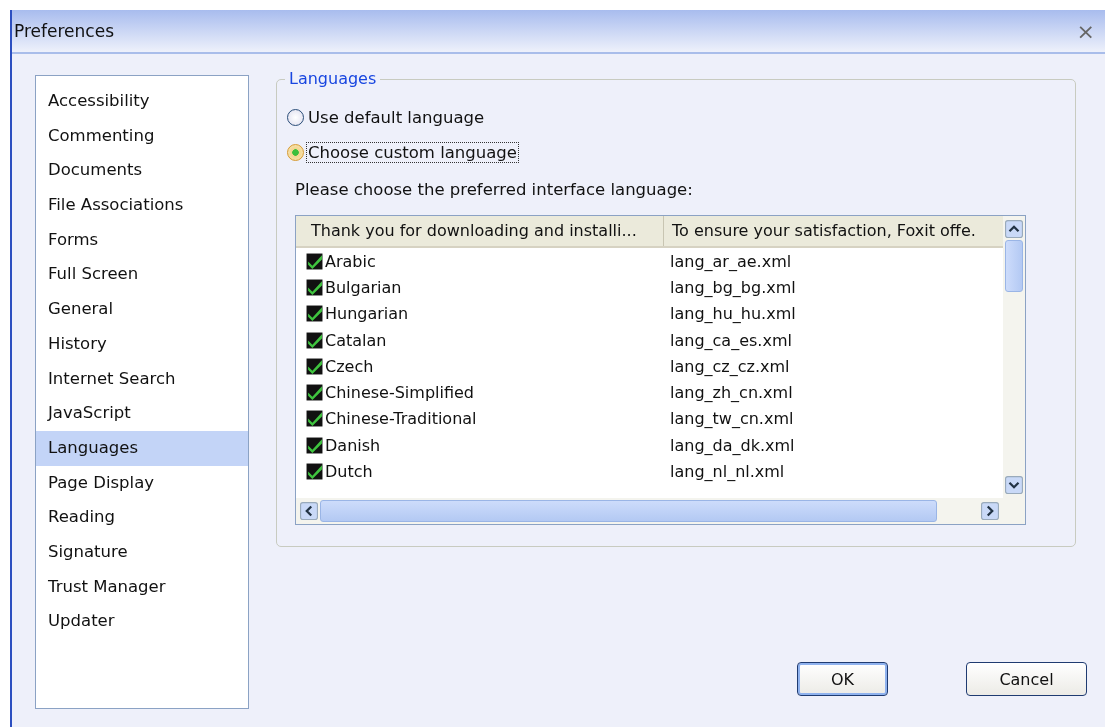  I want to click on file-name: lang_da_dk.xml, so click(732, 445).